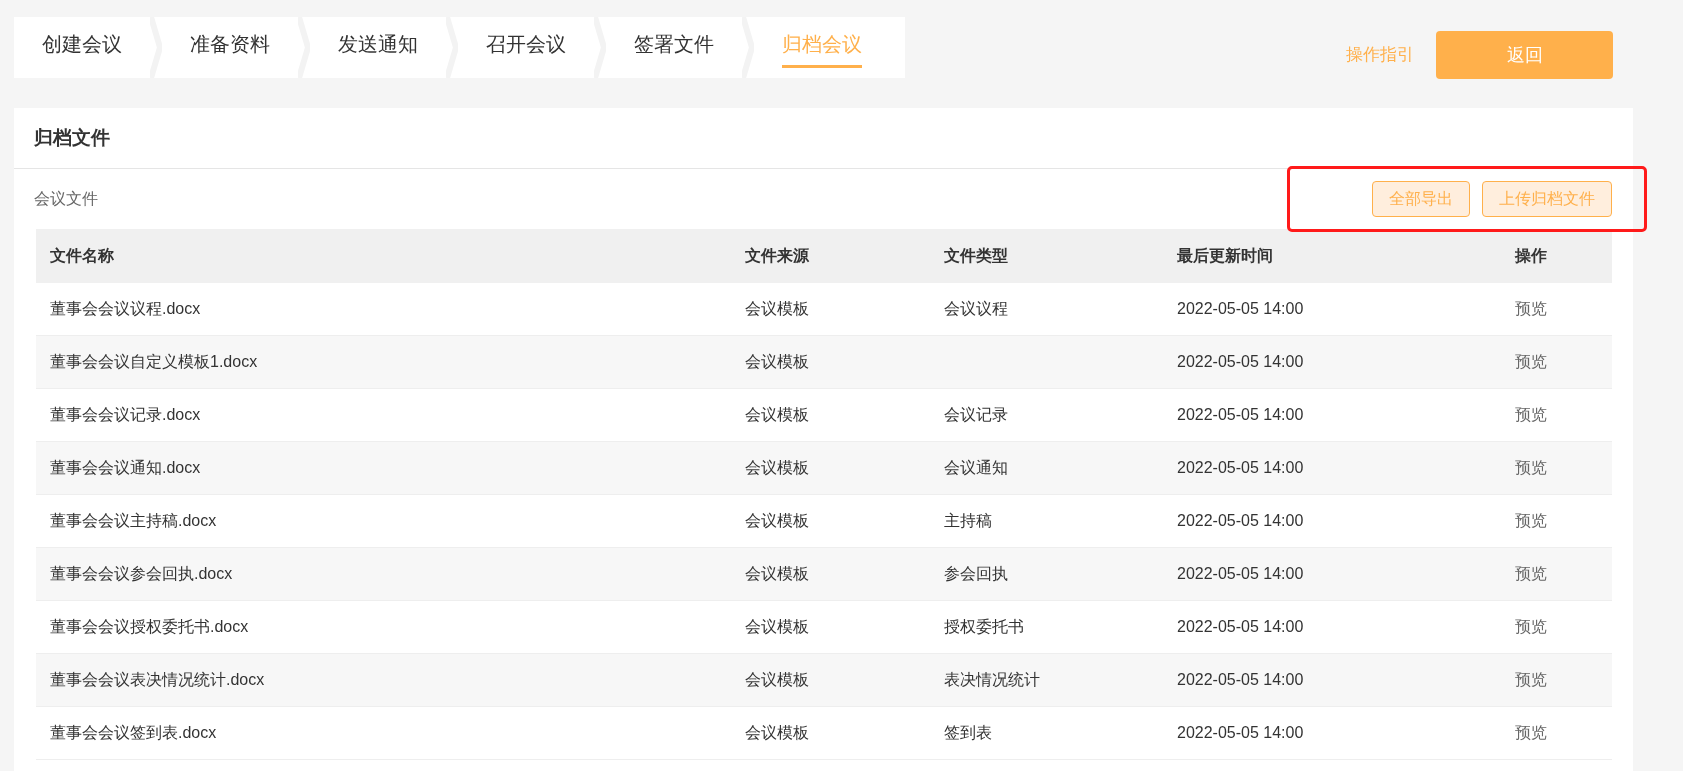 The width and height of the screenshot is (1683, 771). Describe the element at coordinates (984, 626) in the screenshot. I see `table-cell: 授权委托书` at that location.